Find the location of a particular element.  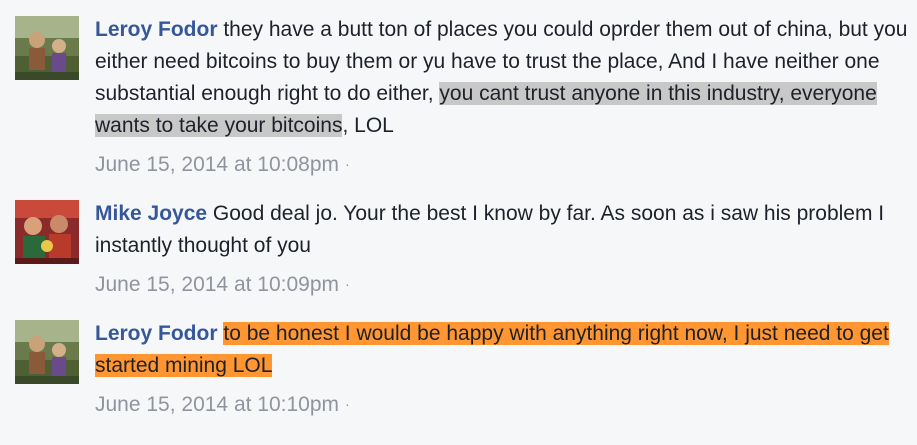

timestamp-link: June 15, 2014 at 10:08pm is located at coordinates (217, 164).